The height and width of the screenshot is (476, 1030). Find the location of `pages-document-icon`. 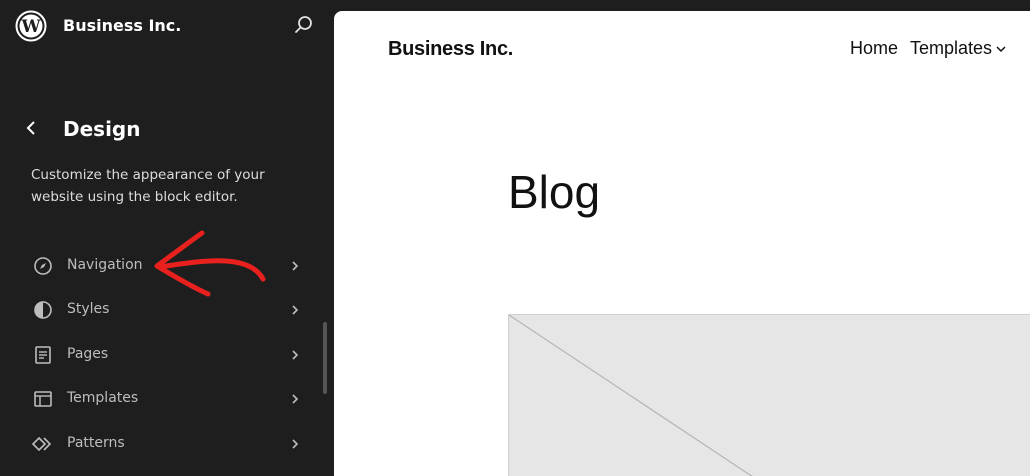

pages-document-icon is located at coordinates (43, 355).